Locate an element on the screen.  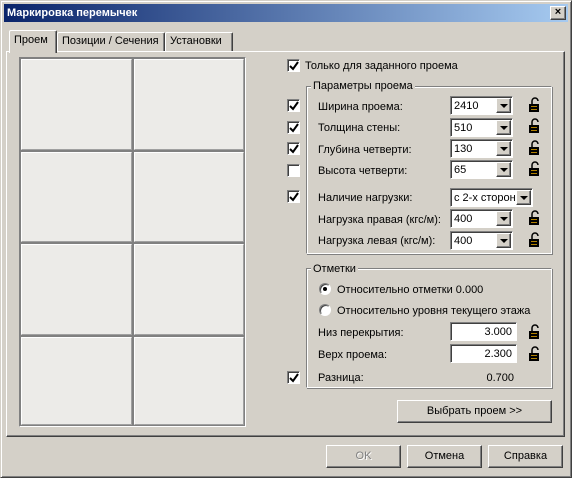
relative-mark-radio is located at coordinates (325, 289).